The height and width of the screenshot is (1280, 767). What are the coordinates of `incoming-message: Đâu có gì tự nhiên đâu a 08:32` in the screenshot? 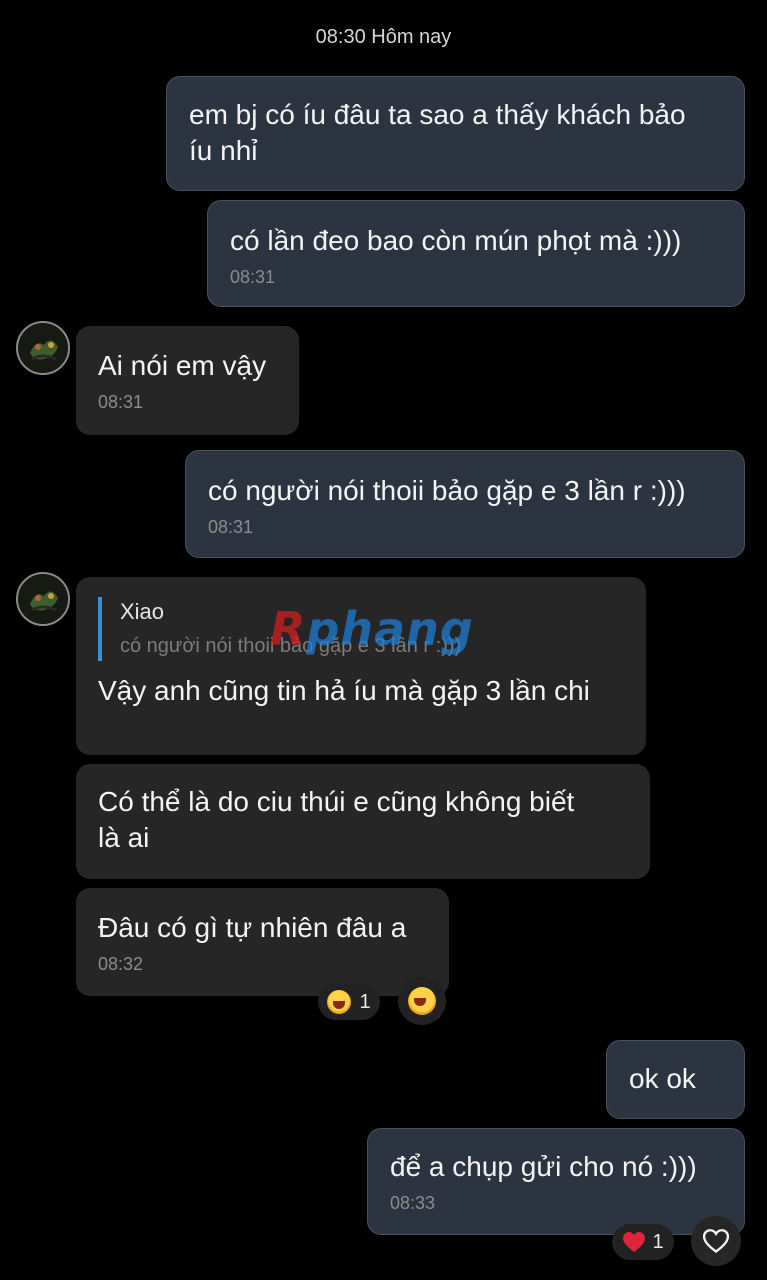 It's located at (262, 942).